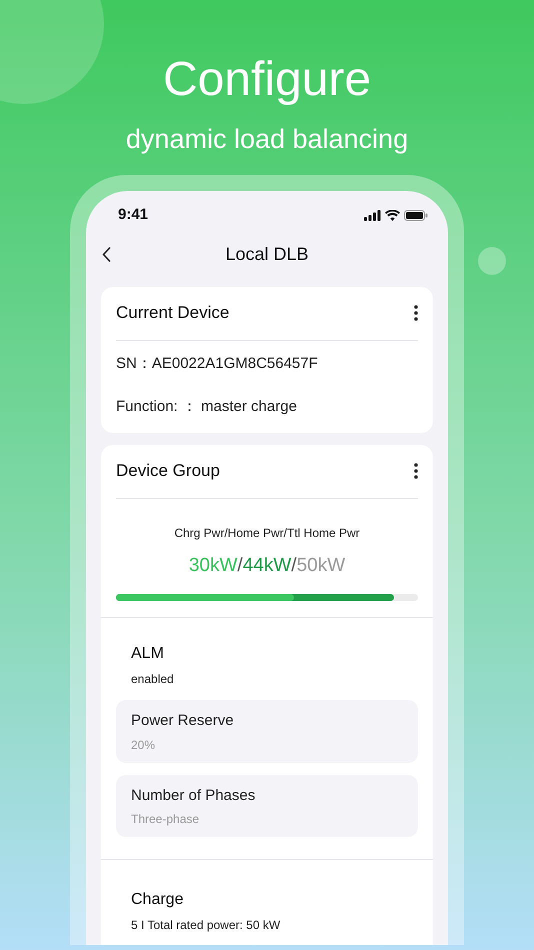 The height and width of the screenshot is (950, 534). I want to click on device-field: Function: ： master charge, so click(267, 407).